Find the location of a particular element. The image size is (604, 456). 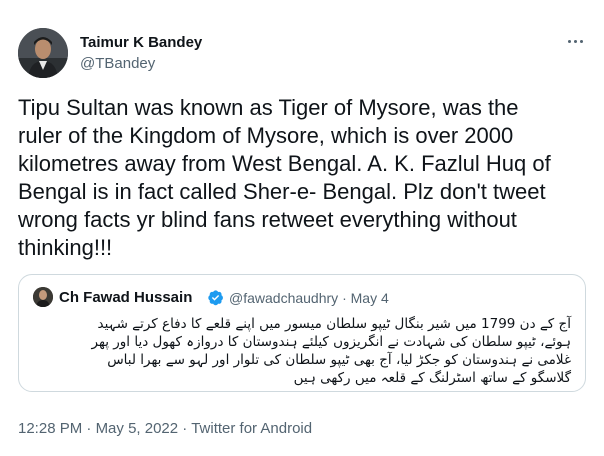

author-handle: @TBandey is located at coordinates (117, 63).